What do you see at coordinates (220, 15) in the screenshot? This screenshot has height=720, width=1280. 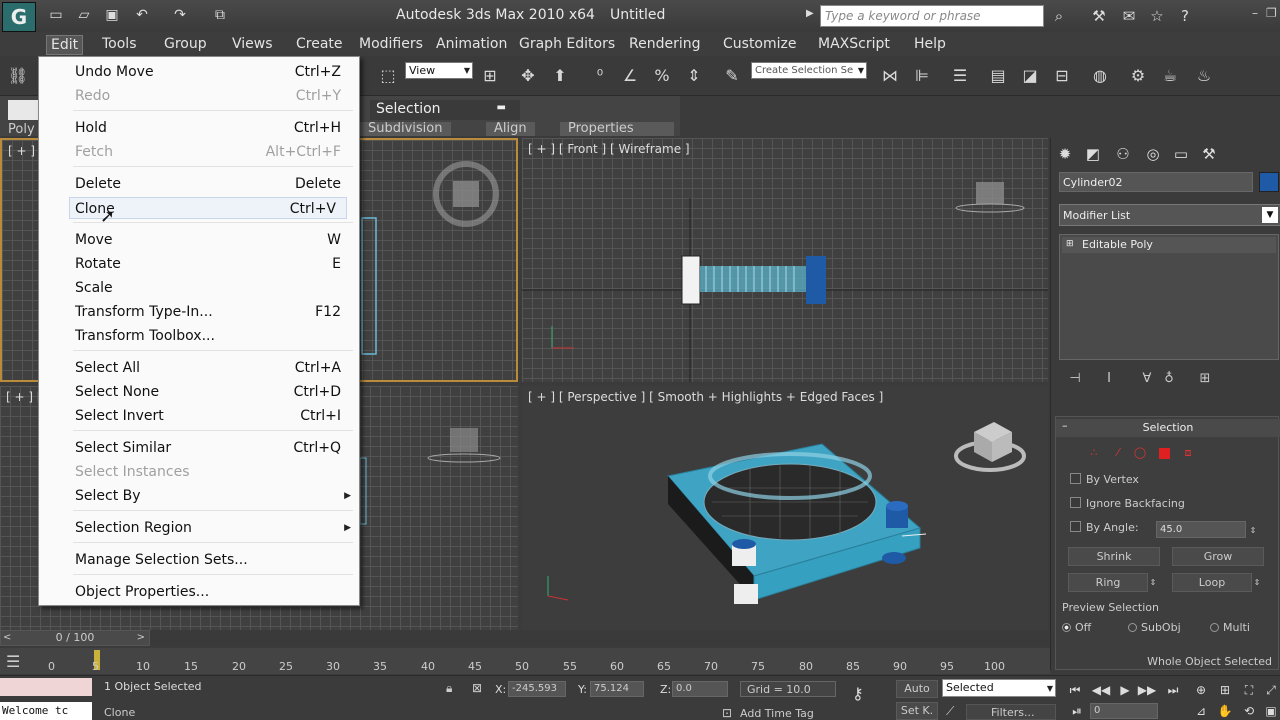 I see `project-folder-icon: ⧉` at bounding box center [220, 15].